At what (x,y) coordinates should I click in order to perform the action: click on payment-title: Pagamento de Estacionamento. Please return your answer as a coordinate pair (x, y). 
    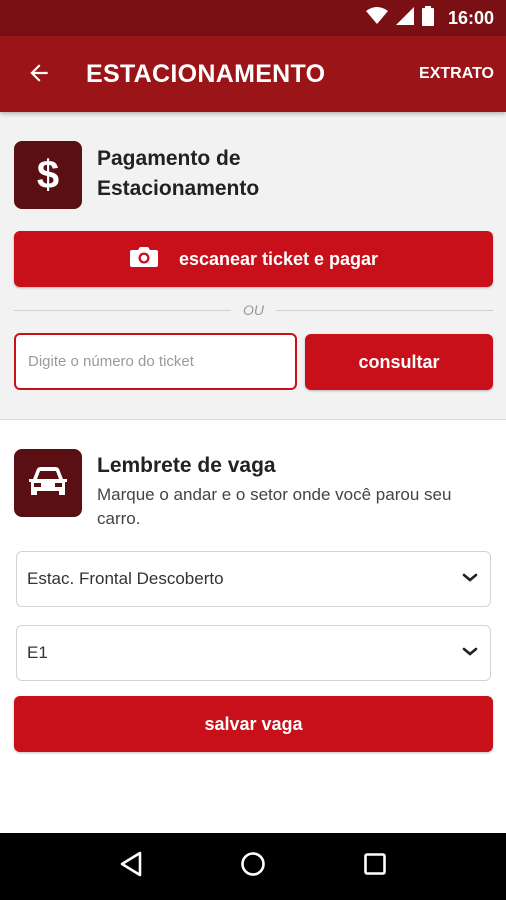
    Looking at the image, I should click on (178, 173).